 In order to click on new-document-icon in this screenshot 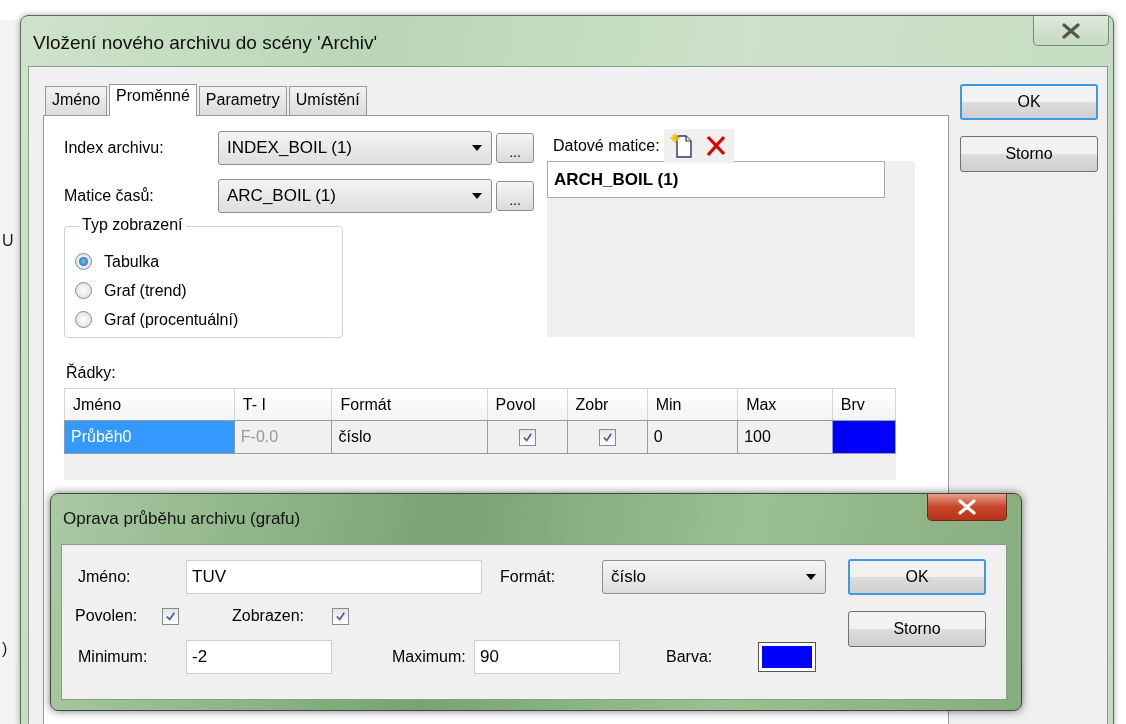, I will do `click(681, 146)`.